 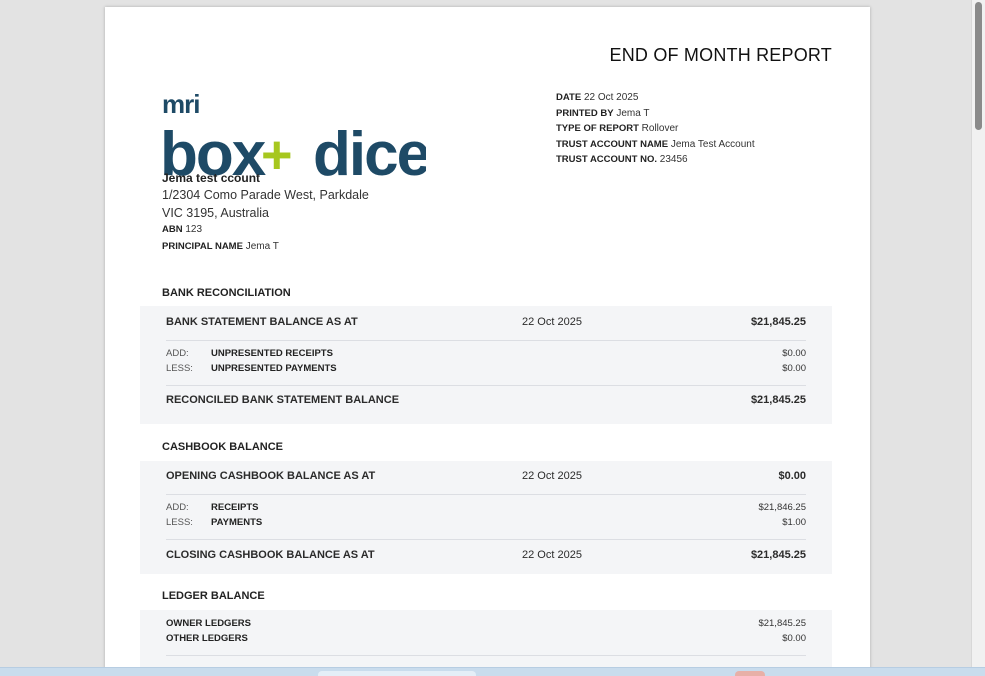 What do you see at coordinates (486, 507) in the screenshot?
I see `receipts-row: ADD: RECEIPTS $21,846.25` at bounding box center [486, 507].